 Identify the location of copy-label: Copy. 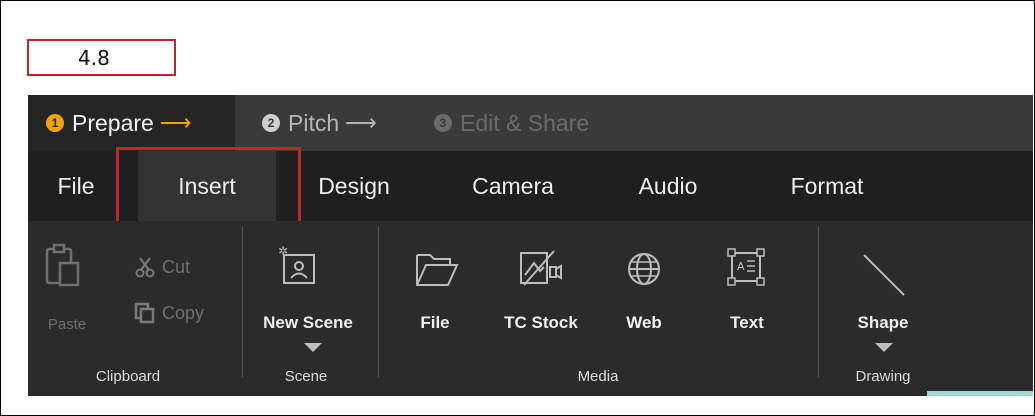
(183, 312).